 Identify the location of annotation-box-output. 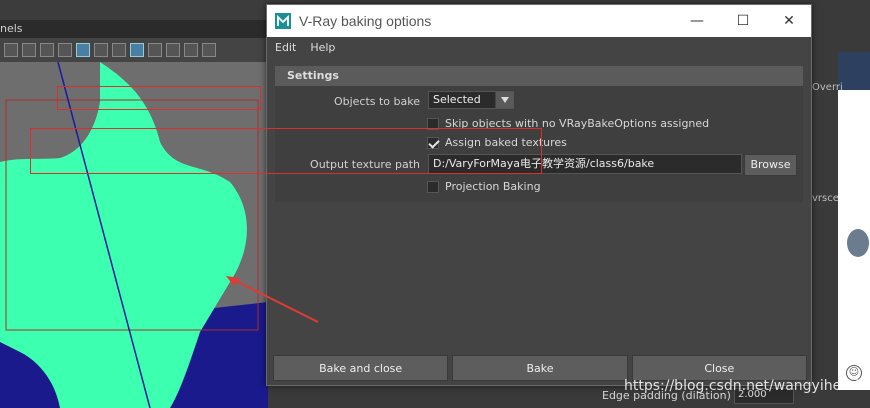
(286, 151).